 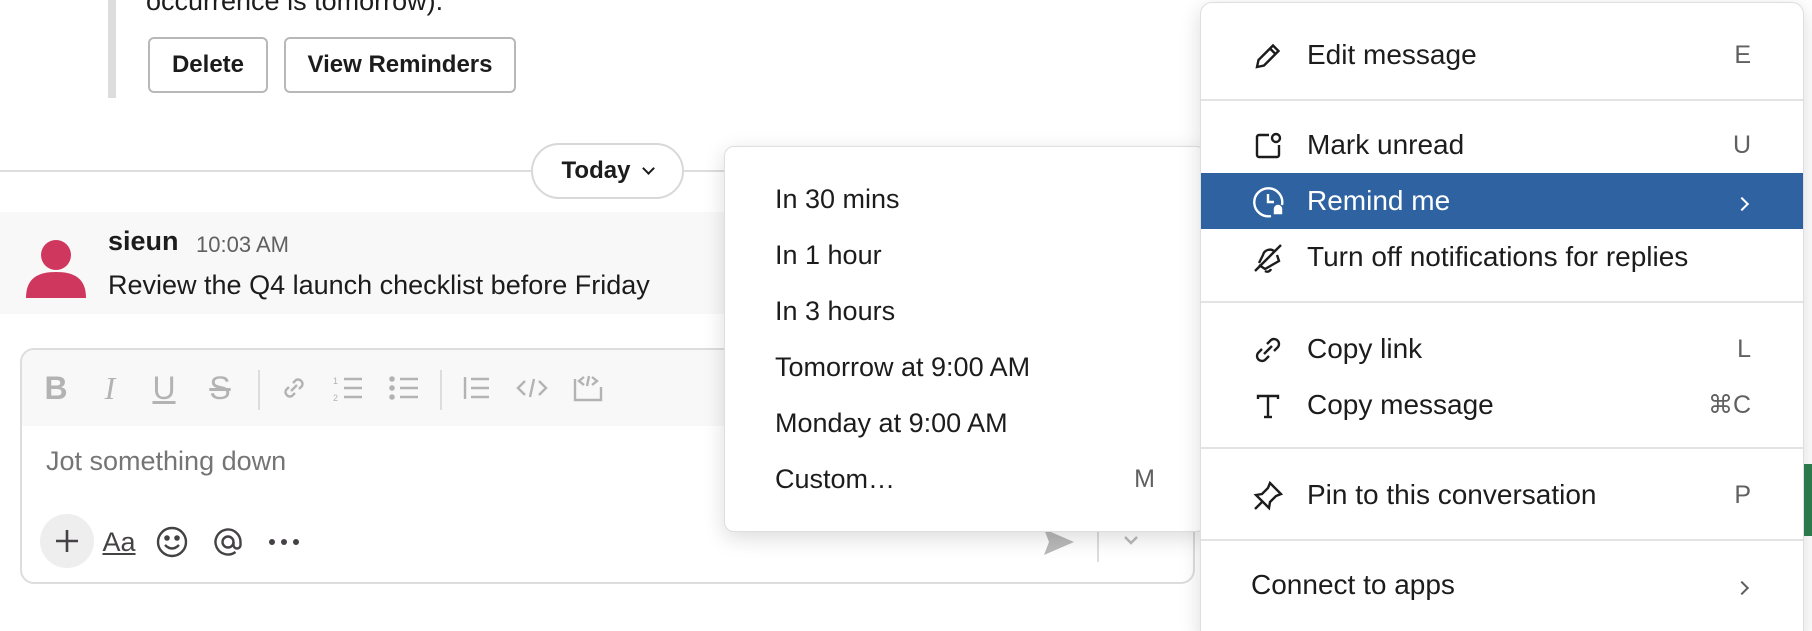 I want to click on view-reminders-button: View Reminders, so click(x=400, y=65).